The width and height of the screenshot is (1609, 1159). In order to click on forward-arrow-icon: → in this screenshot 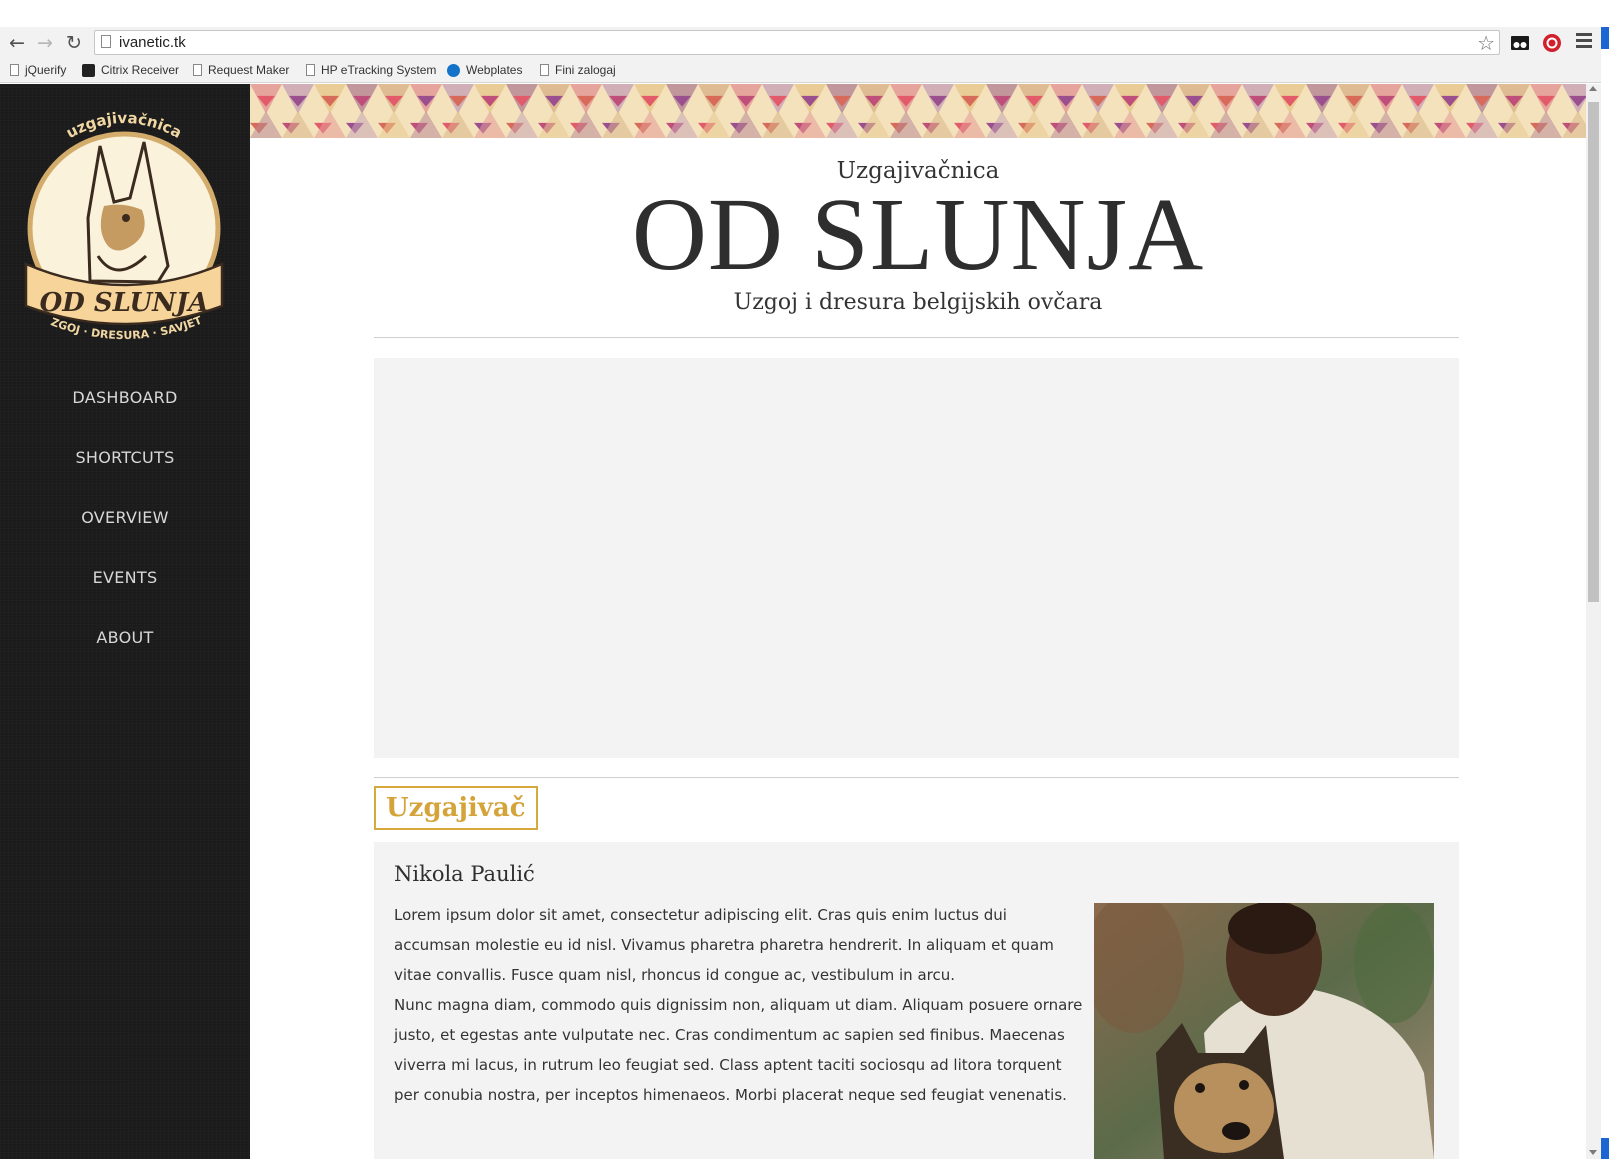, I will do `click(45, 43)`.